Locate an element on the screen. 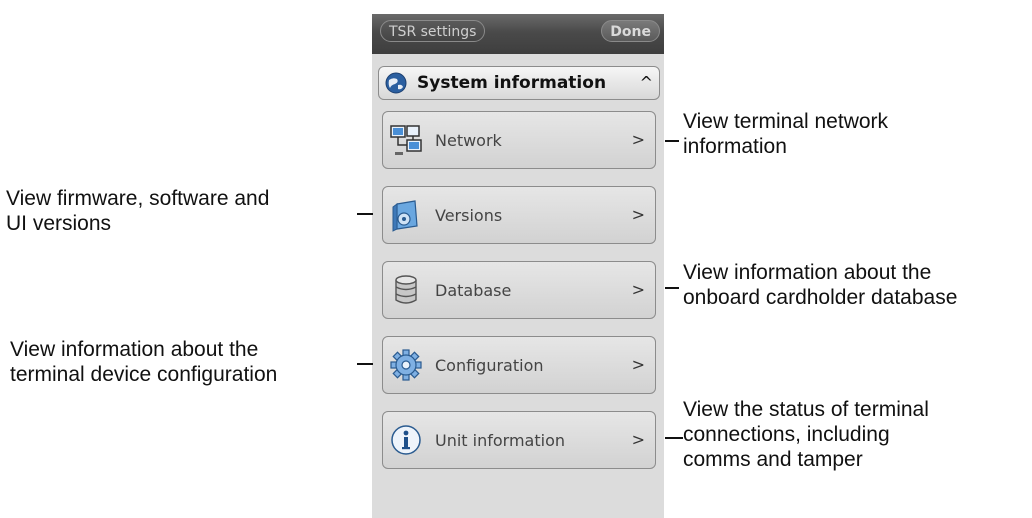 This screenshot has height=518, width=1032. callout-line: UI versions is located at coordinates (59, 223).